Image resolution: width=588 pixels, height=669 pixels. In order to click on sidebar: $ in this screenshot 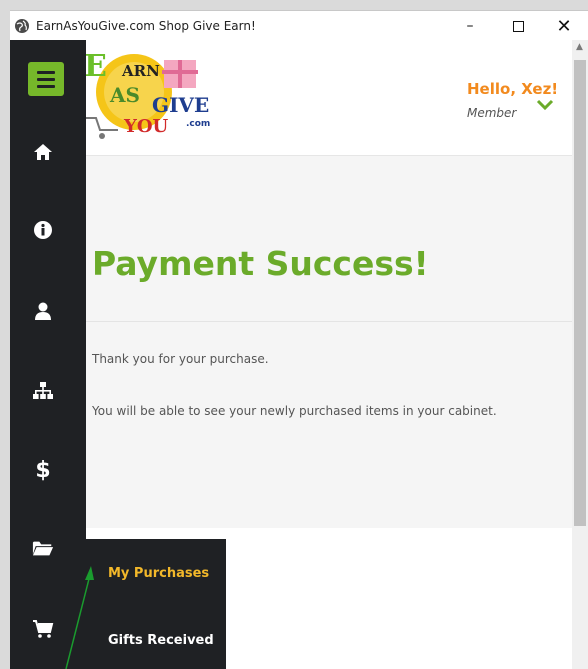, I will do `click(48, 354)`.